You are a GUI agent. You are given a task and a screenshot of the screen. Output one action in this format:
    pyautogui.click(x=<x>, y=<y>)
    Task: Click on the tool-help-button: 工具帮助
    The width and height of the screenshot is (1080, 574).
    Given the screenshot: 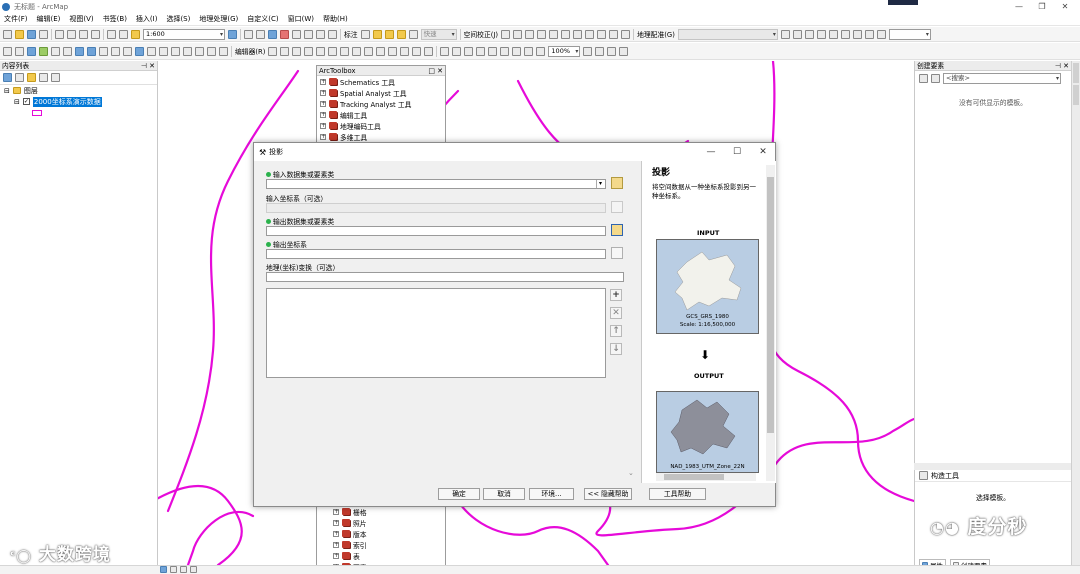 What is the action you would take?
    pyautogui.click(x=677, y=494)
    